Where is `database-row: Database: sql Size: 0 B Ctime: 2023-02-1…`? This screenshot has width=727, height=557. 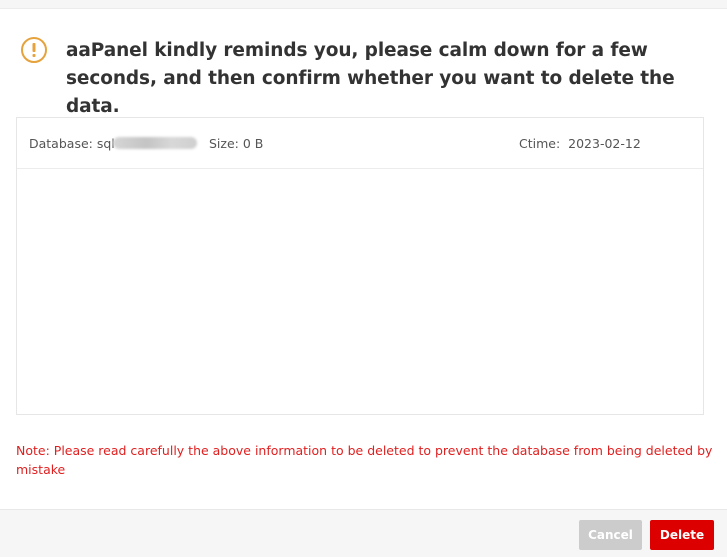 database-row: Database: sql Size: 0 B Ctime: 2023-02-1… is located at coordinates (360, 143).